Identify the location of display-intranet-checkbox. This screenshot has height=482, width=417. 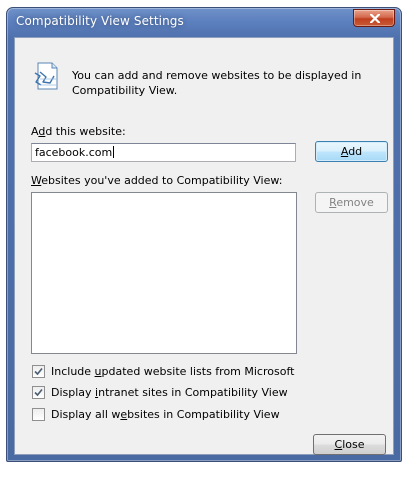
(38, 392).